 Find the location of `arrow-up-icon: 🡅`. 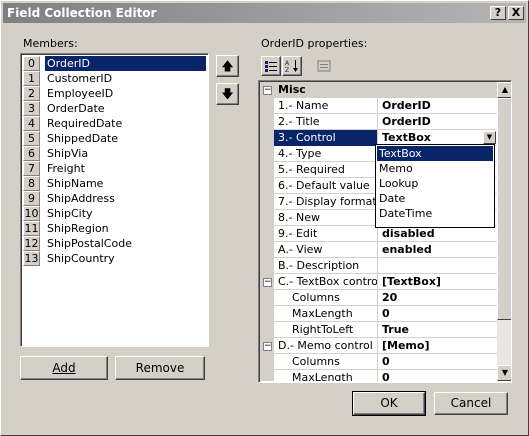

arrow-up-icon: 🡅 is located at coordinates (227, 66).